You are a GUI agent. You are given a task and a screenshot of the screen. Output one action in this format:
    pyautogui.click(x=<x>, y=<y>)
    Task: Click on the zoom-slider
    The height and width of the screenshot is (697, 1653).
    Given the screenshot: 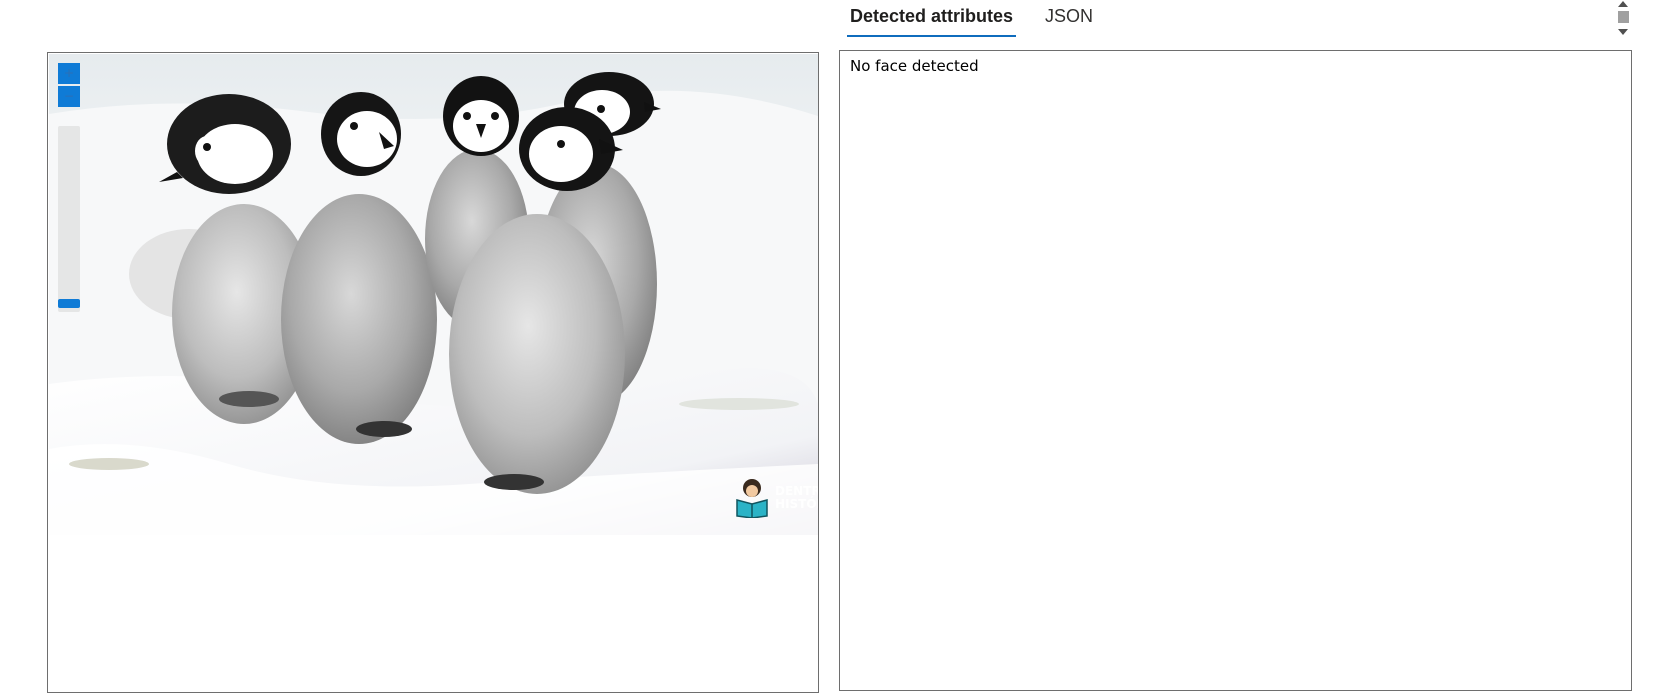 What is the action you would take?
    pyautogui.click(x=69, y=219)
    